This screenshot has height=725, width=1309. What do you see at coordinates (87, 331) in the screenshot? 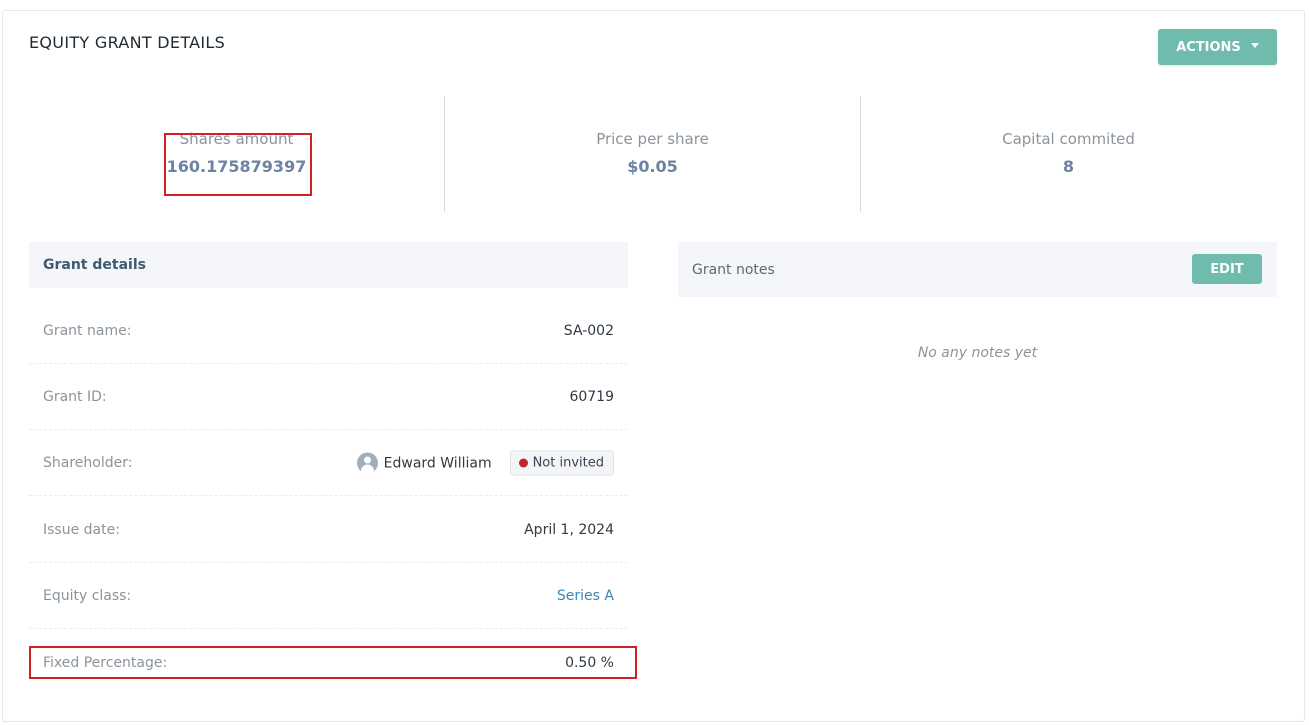
I see `detail-label: Grant name:` at bounding box center [87, 331].